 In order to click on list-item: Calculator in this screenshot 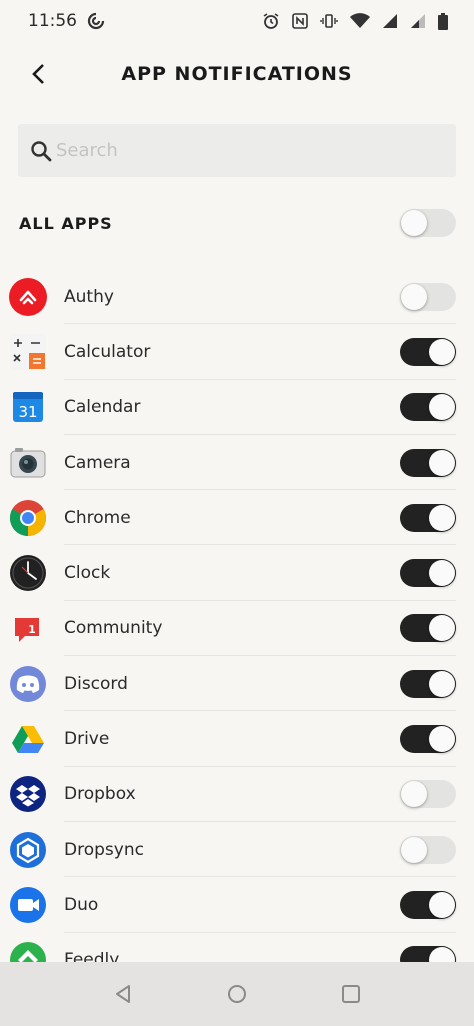, I will do `click(237, 352)`.